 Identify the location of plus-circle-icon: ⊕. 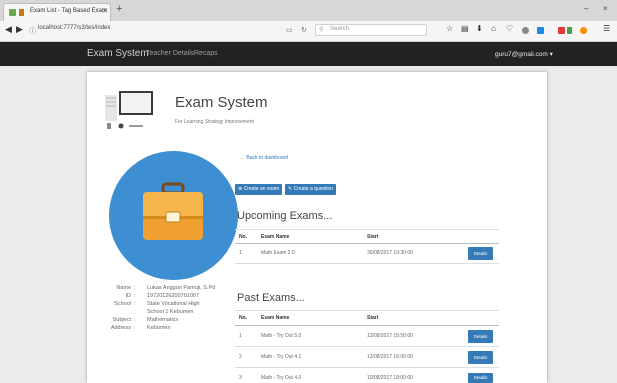
(240, 189).